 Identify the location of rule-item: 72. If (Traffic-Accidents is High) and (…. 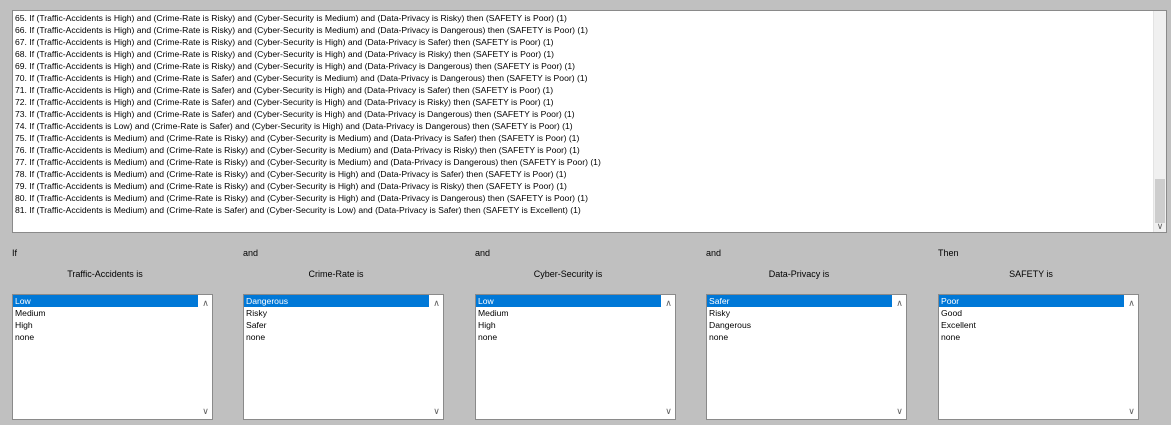
(583, 102).